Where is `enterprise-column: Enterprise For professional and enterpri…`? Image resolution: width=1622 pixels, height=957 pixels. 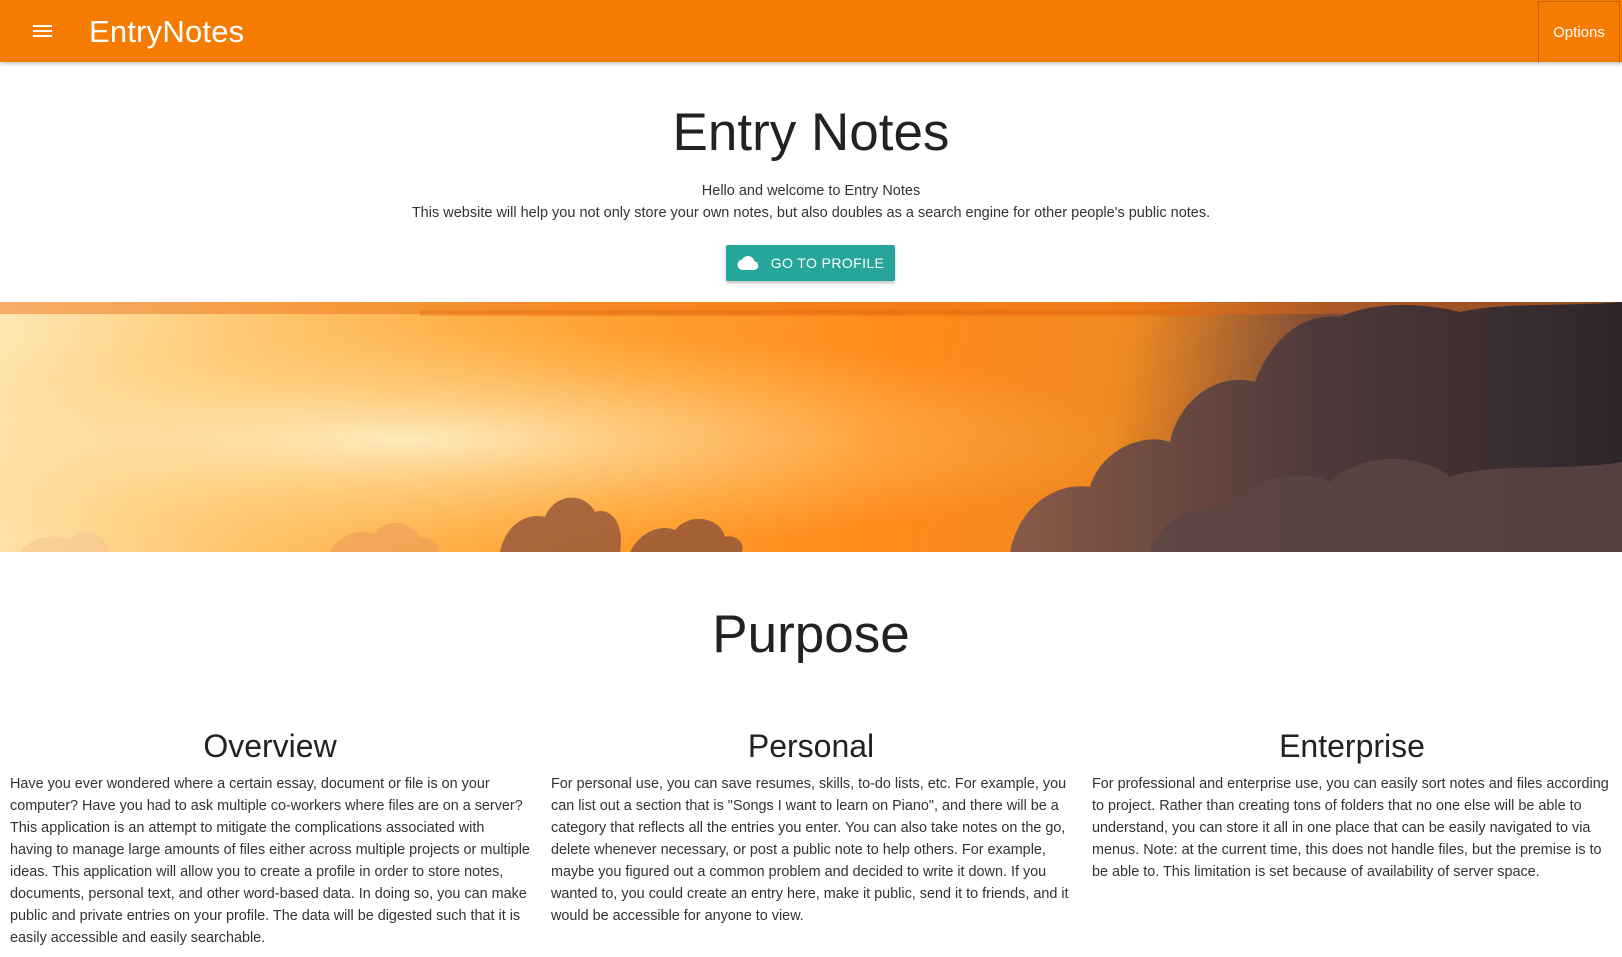 enterprise-column: Enterprise For professional and enterpri… is located at coordinates (1352, 804).